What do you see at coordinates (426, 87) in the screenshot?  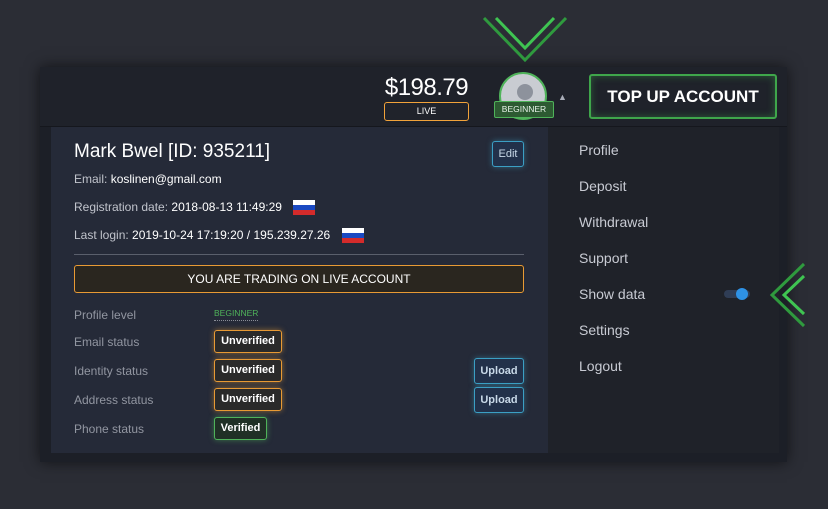 I see `balance-amount: $198.79` at bounding box center [426, 87].